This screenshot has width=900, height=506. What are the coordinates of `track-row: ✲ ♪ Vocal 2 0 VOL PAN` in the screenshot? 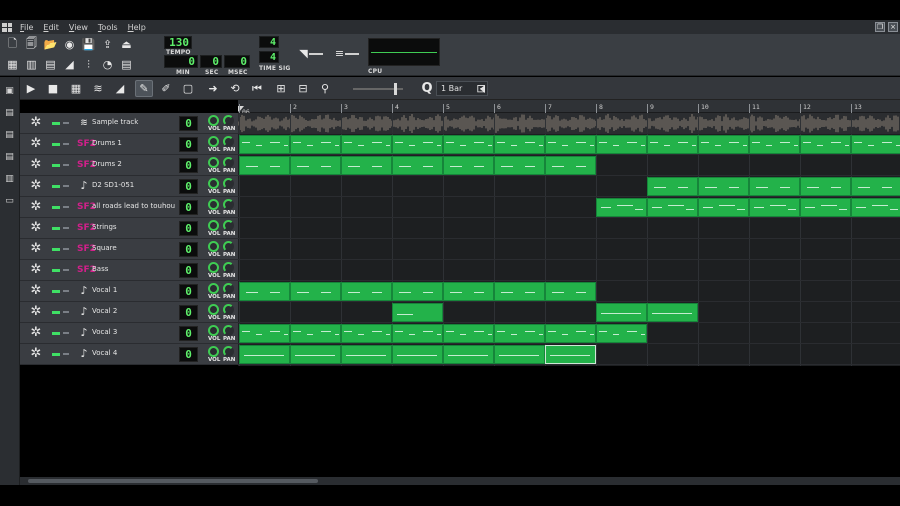 It's located at (129, 312).